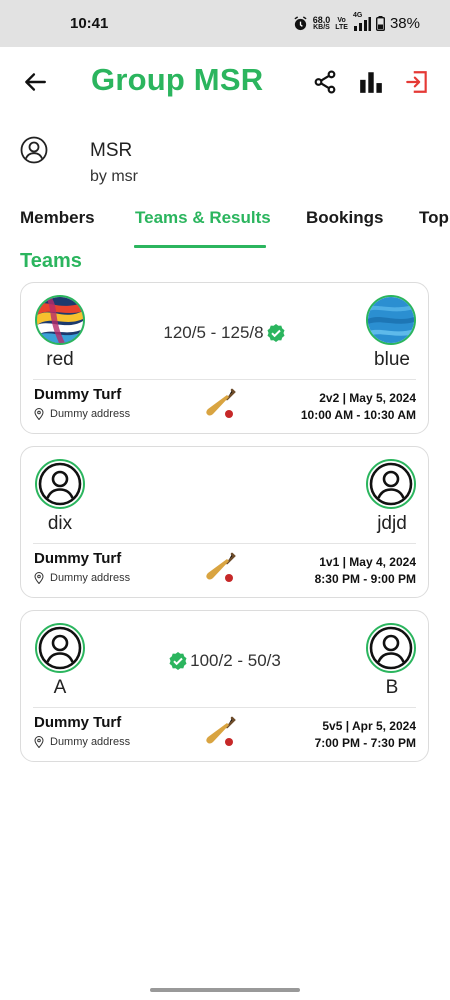 This screenshot has width=450, height=1000. I want to click on group-avatar-icon, so click(34, 150).